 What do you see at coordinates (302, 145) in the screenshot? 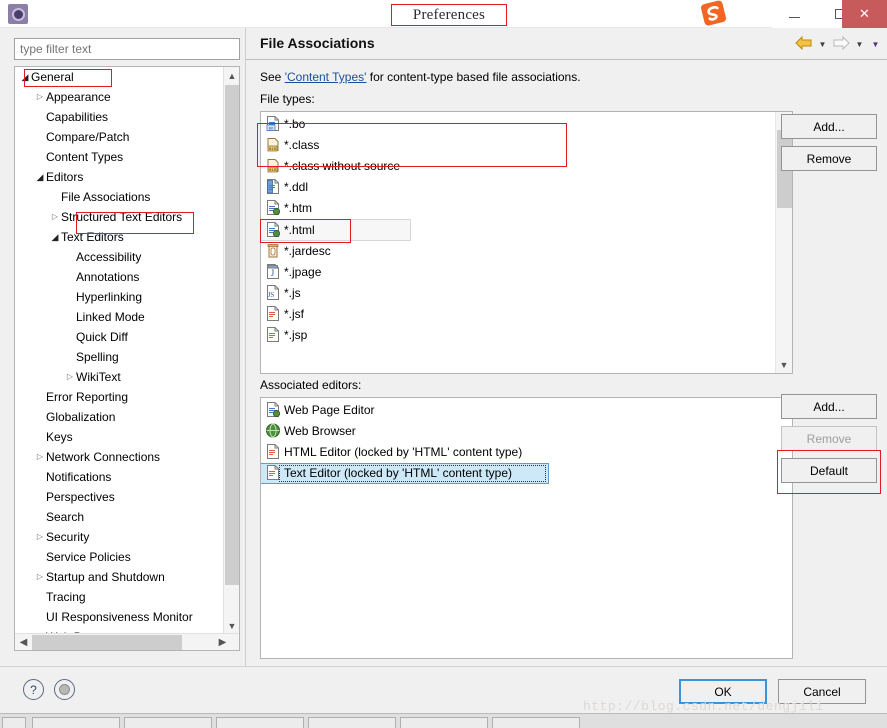
I see `list-item-label: *.class` at bounding box center [302, 145].